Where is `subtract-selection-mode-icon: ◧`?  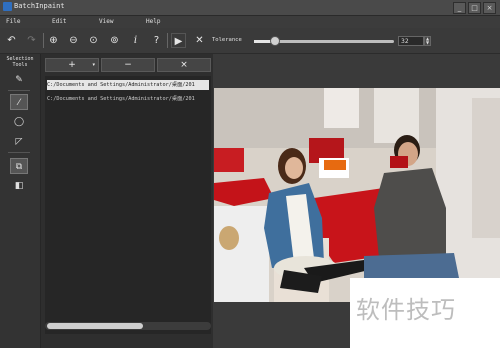
subtract-selection-mode-icon: ◧ is located at coordinates (19, 186).